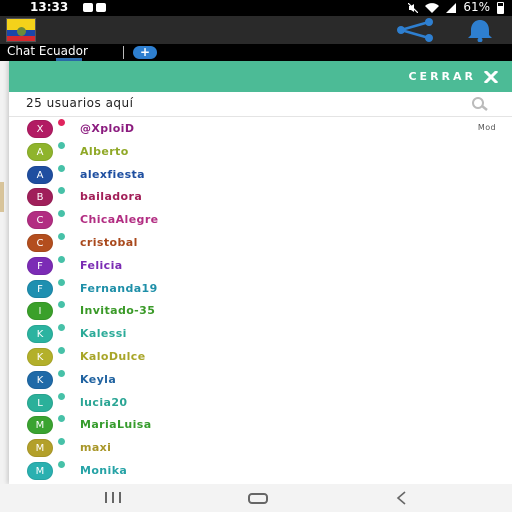 Image resolution: width=512 pixels, height=512 pixels. I want to click on battery-icon, so click(500, 7).